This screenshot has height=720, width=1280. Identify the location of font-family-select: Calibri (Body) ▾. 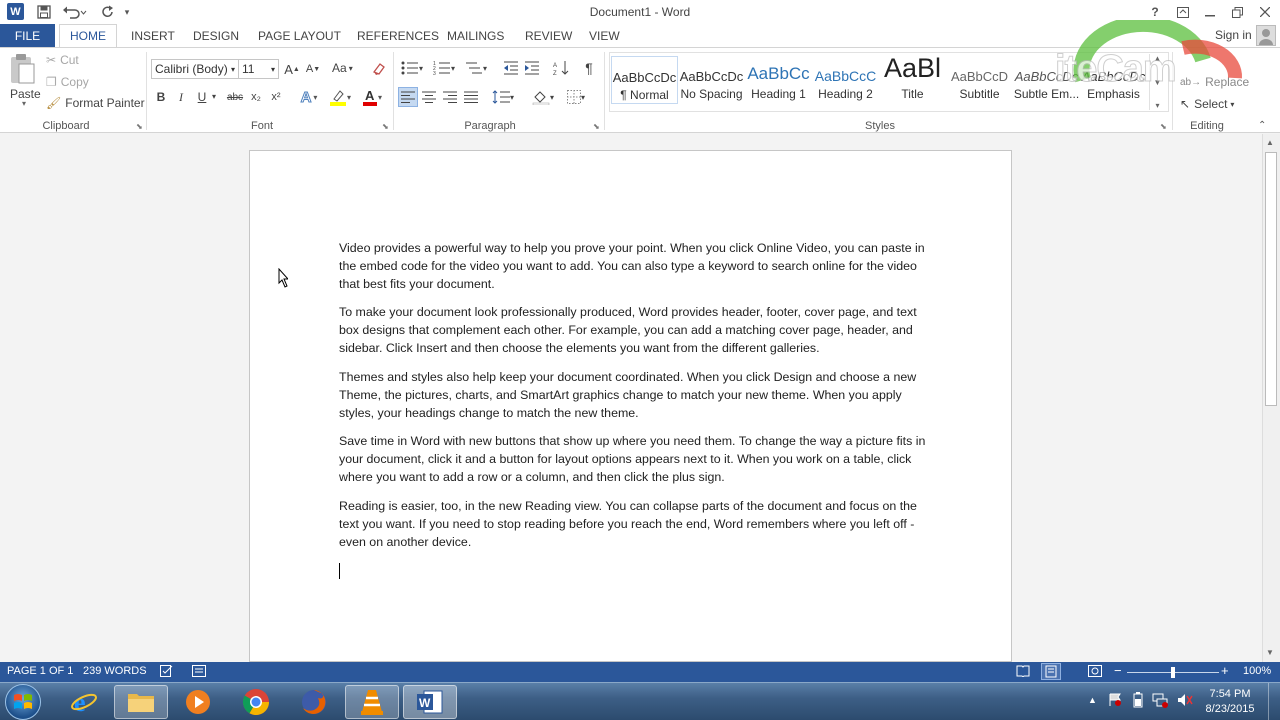
(195, 69).